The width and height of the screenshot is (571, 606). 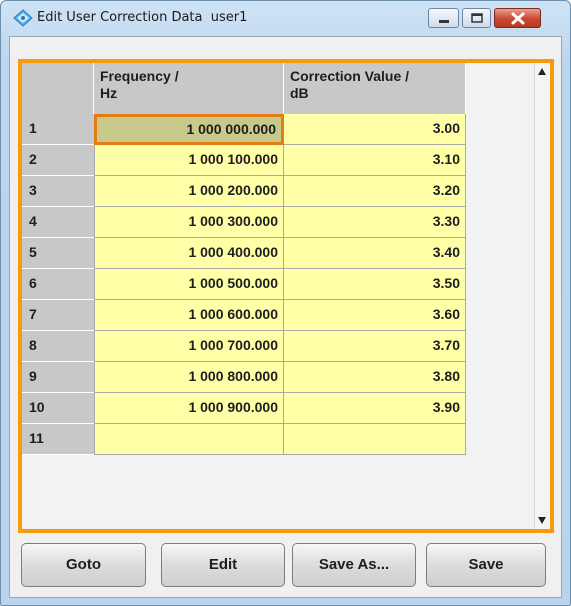 I want to click on table-row: 8 1 000 700.000 3.70, so click(x=244, y=346).